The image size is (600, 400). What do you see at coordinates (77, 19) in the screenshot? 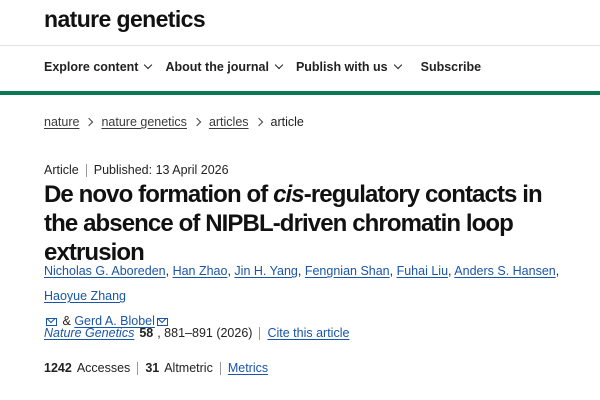
I see `logo-nature: nature` at bounding box center [77, 19].